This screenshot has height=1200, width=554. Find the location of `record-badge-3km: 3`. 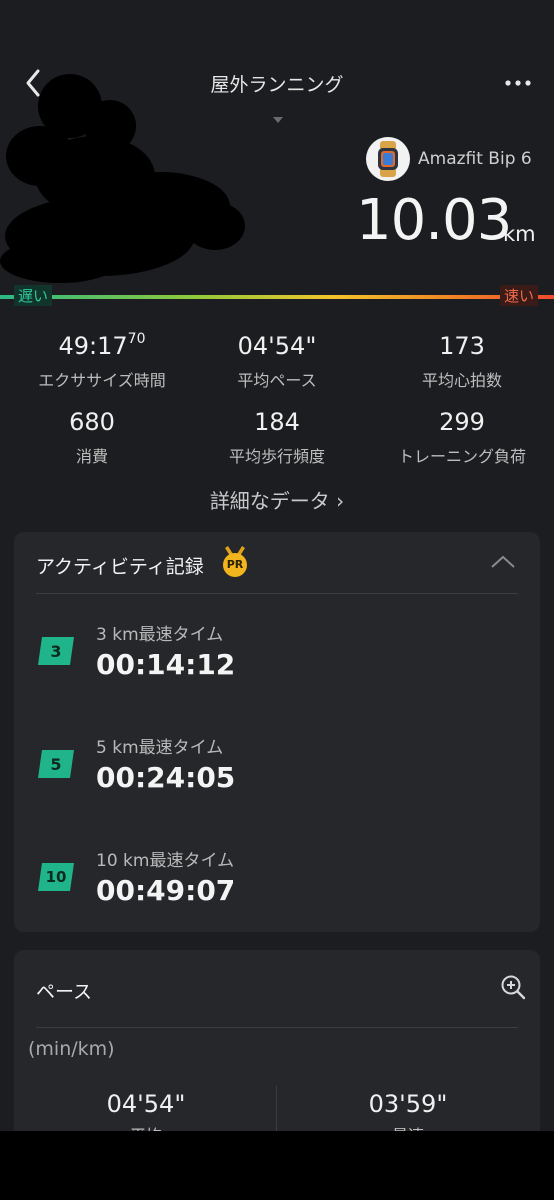

record-badge-3km: 3 is located at coordinates (56, 651).